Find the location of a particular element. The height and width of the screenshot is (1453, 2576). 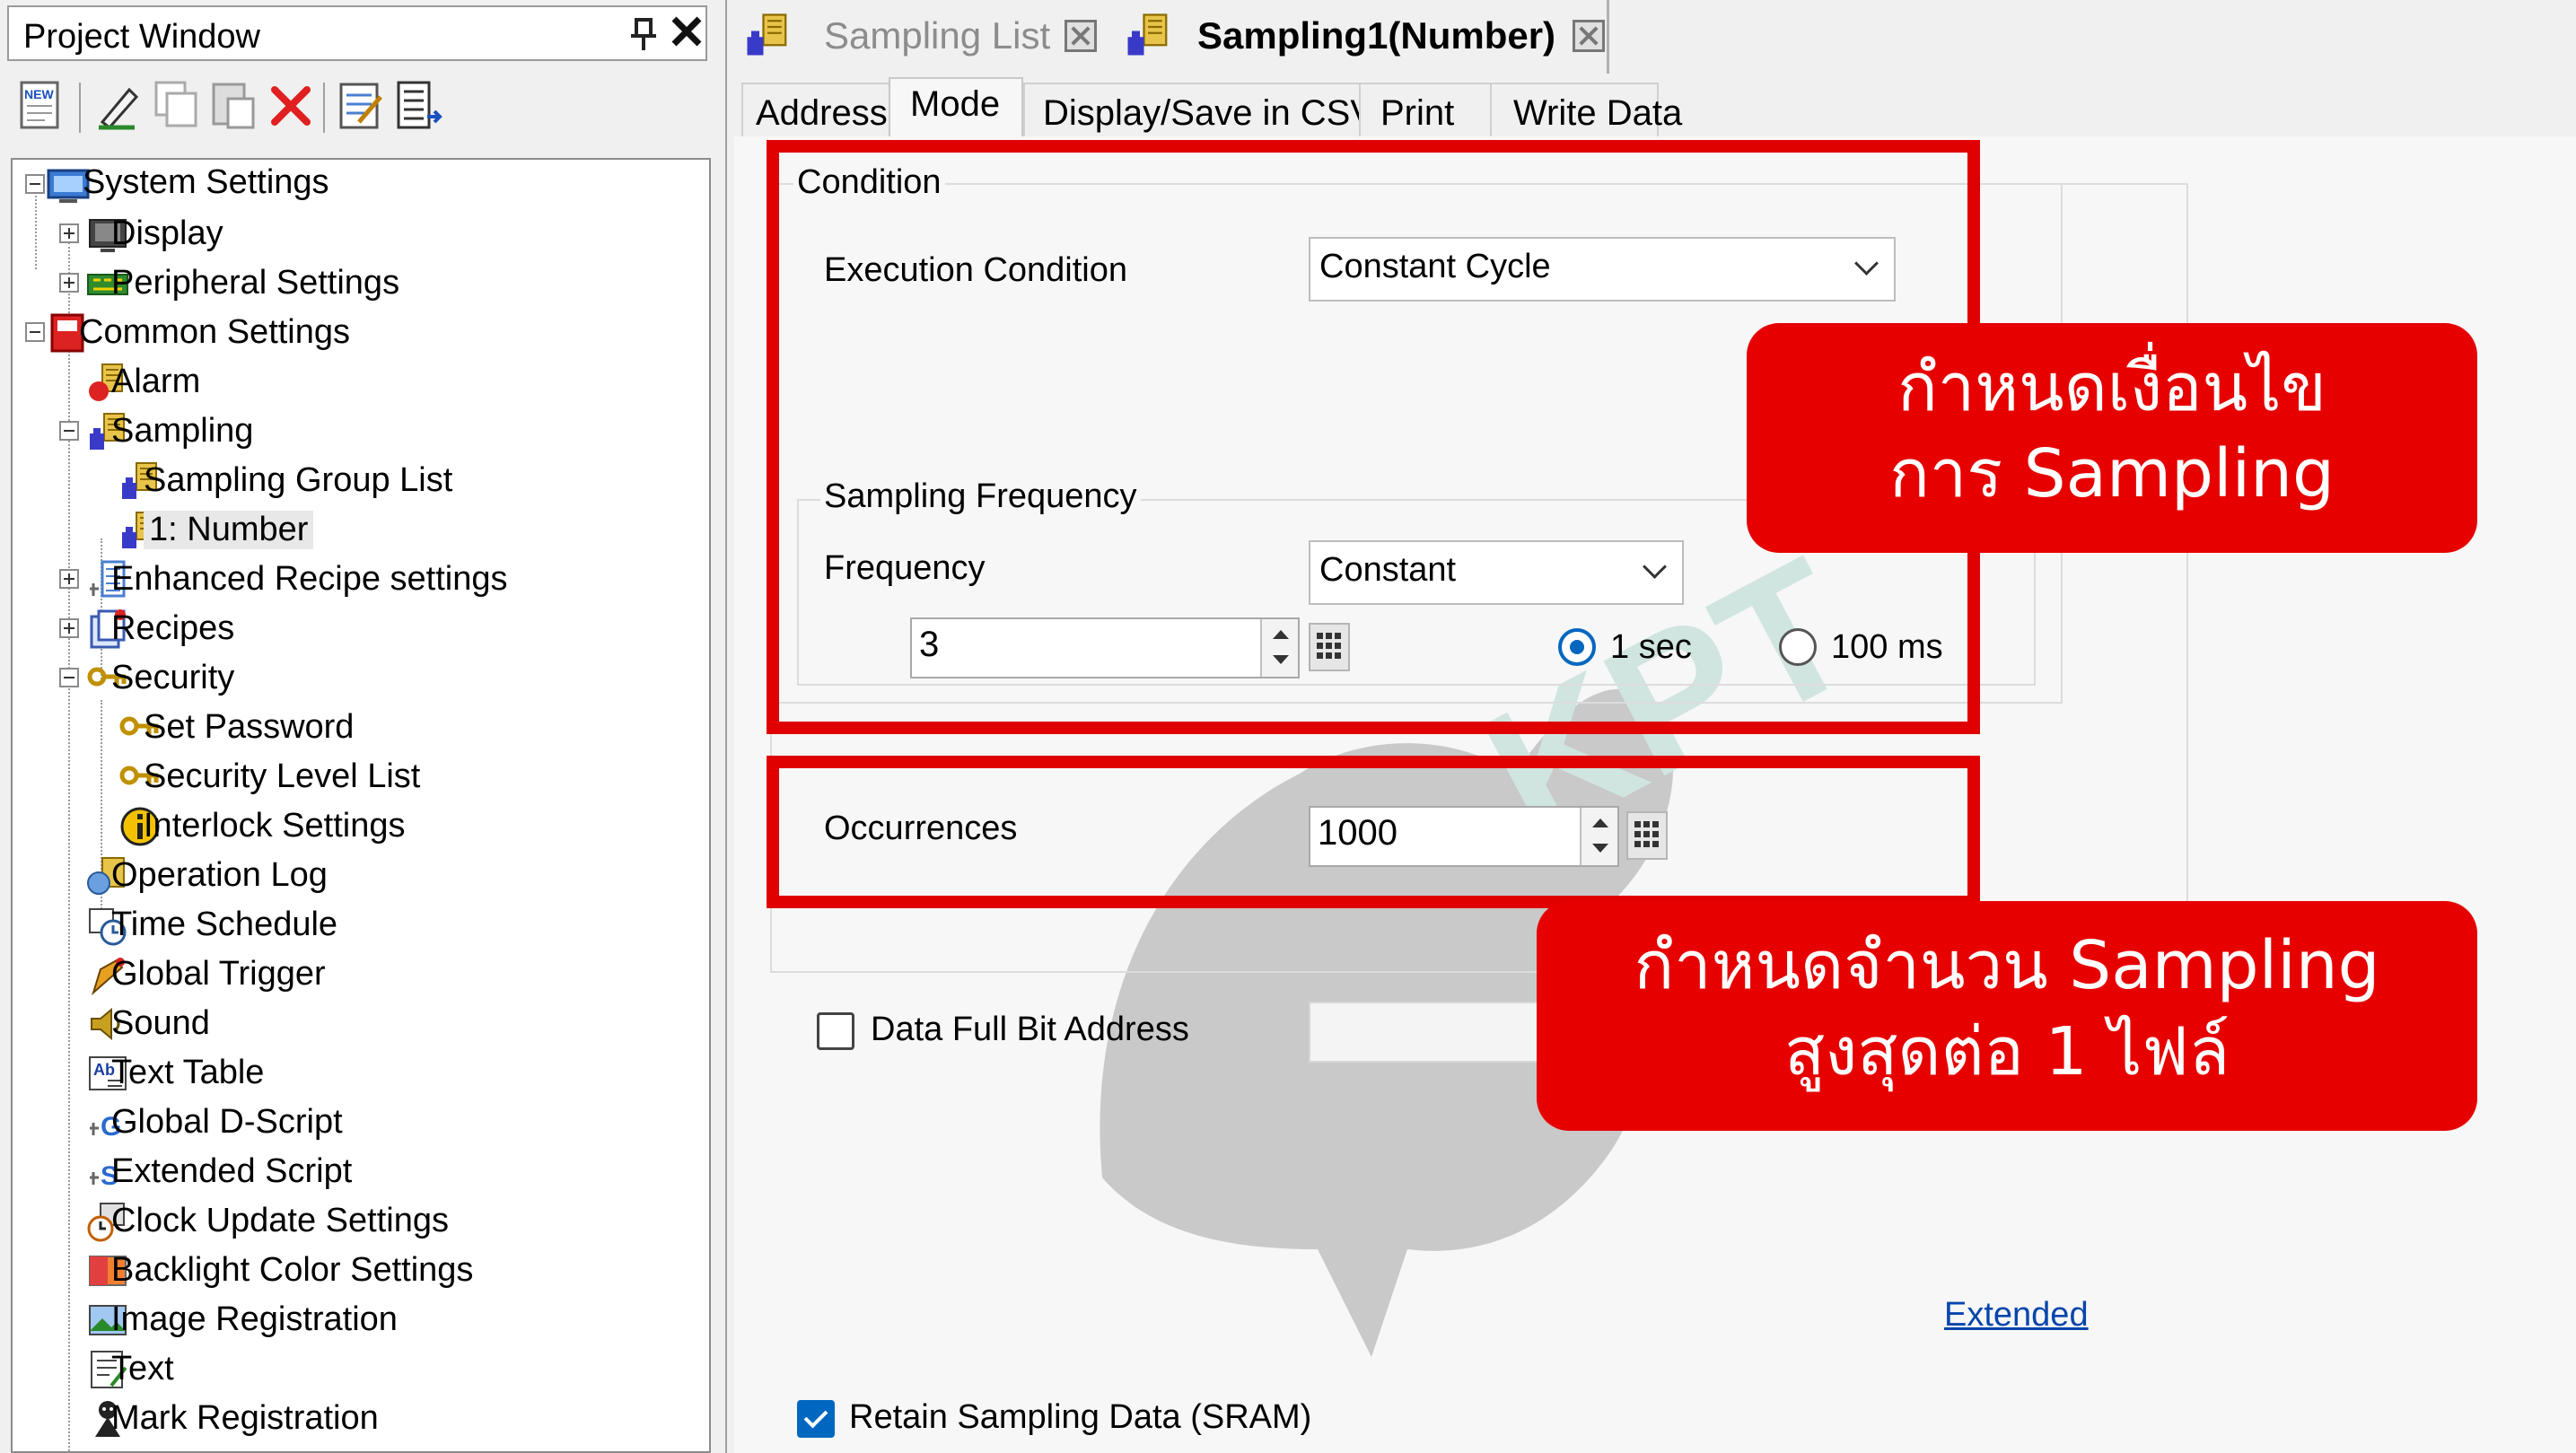

tree-item-recipes: Recipes is located at coordinates (354, 628).